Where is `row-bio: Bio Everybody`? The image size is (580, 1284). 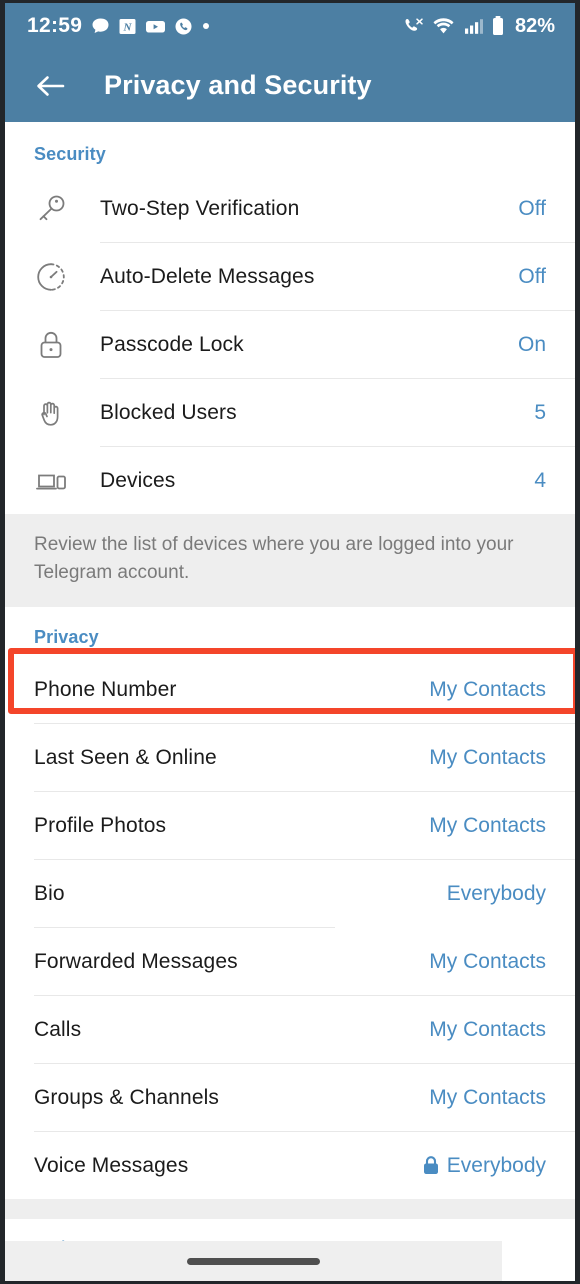 row-bio: Bio Everybody is located at coordinates (290, 894).